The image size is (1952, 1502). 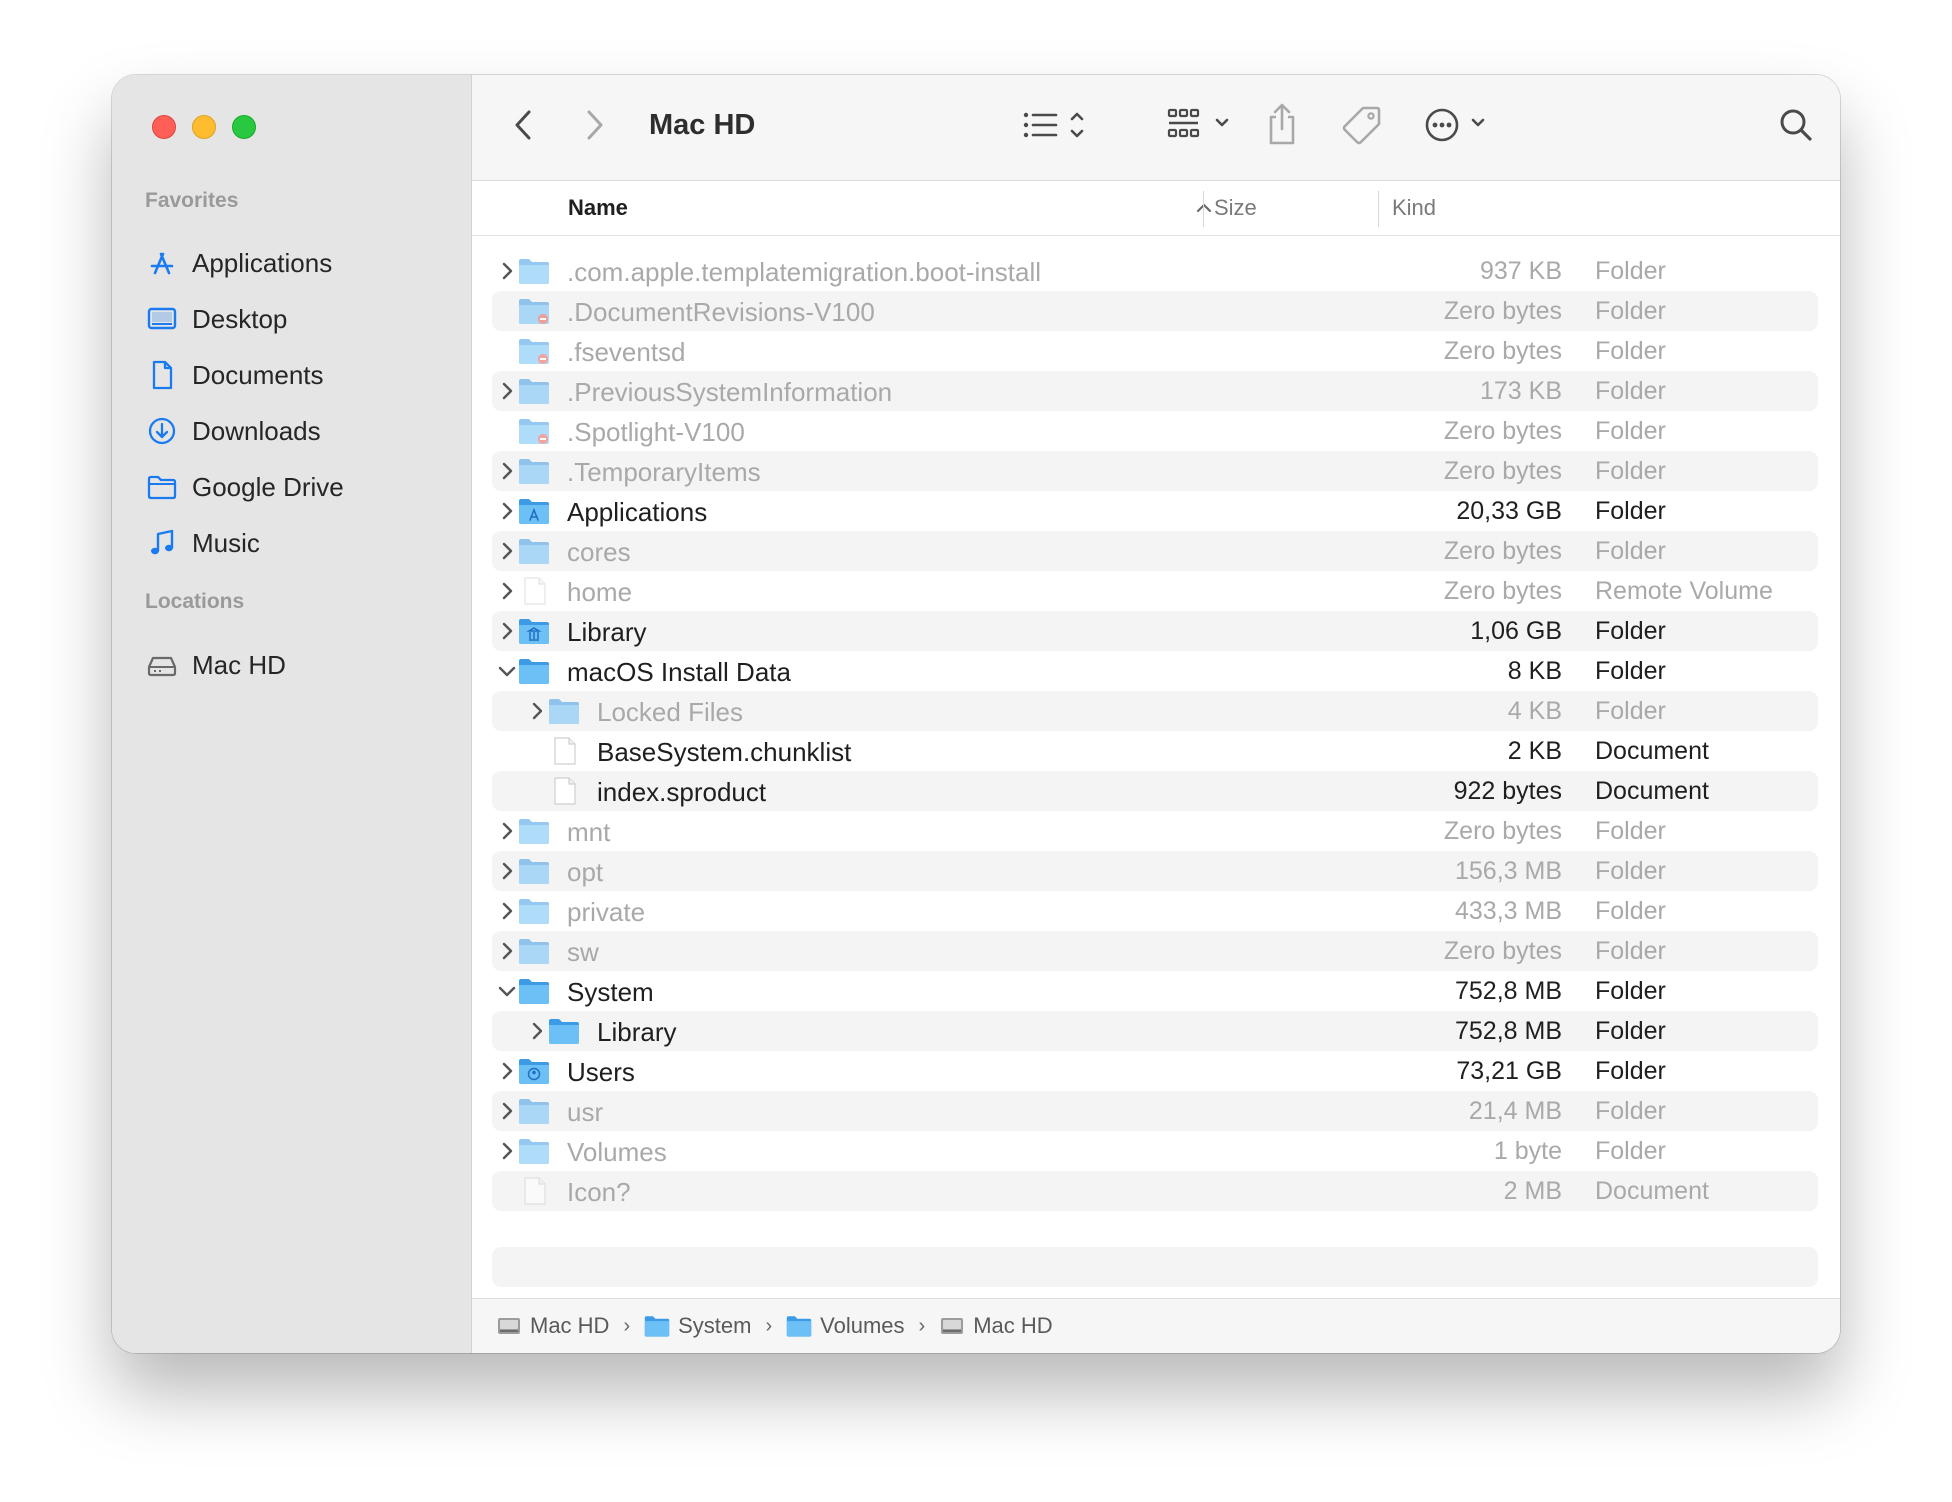 I want to click on table-row: Locked Files 4 KB Folder, so click(x=1155, y=711).